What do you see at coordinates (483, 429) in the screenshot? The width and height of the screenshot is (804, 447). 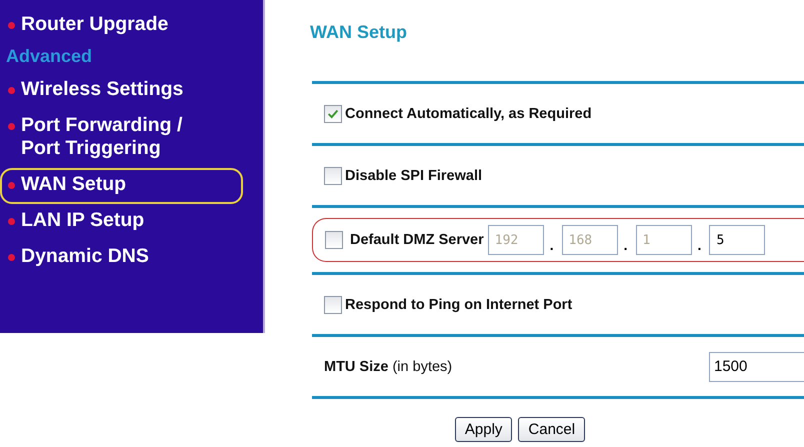 I see `action-button: Apply` at bounding box center [483, 429].